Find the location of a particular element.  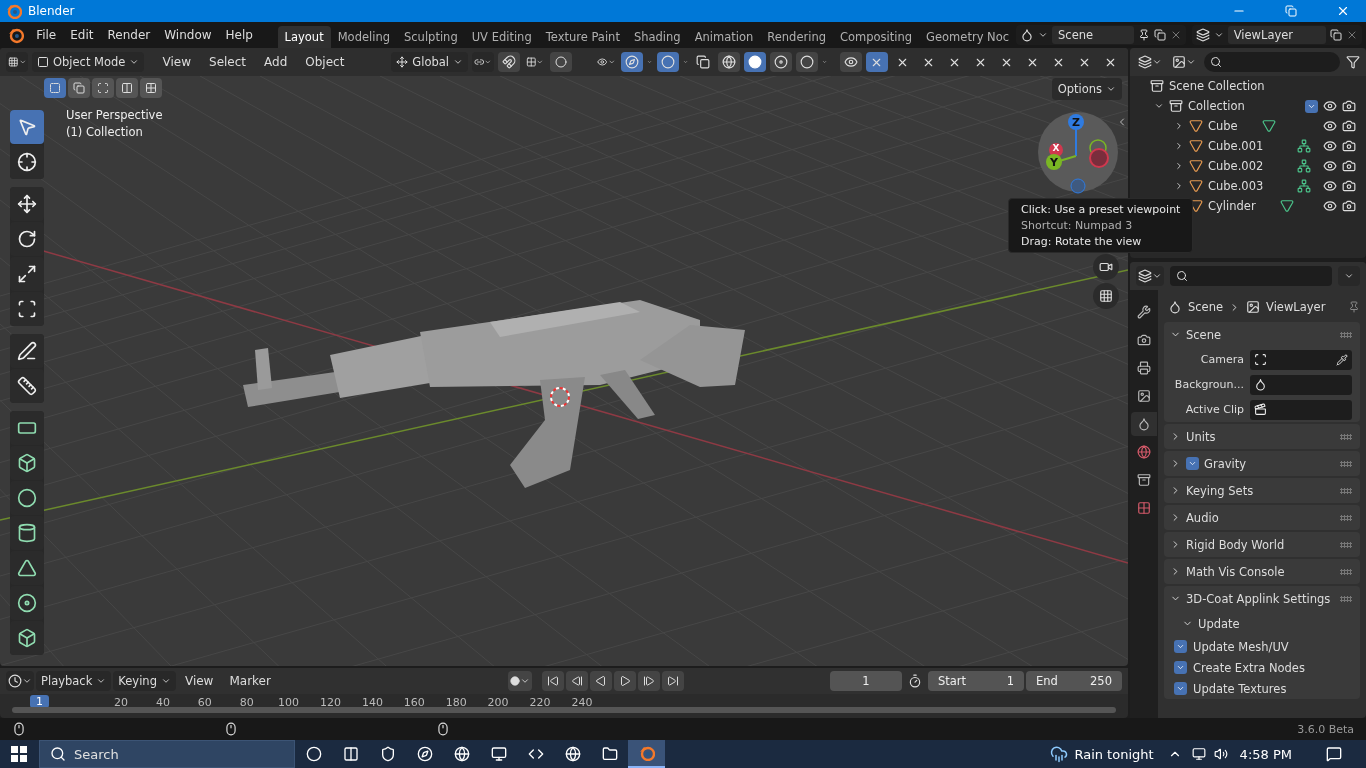

viewport-info-text: (1) Collection is located at coordinates (105, 132).